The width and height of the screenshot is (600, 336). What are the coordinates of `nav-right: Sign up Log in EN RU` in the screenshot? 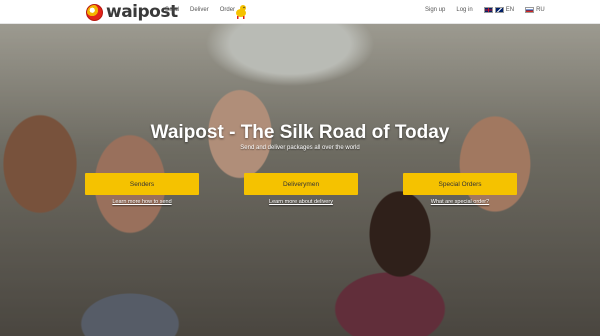 It's located at (485, 10).